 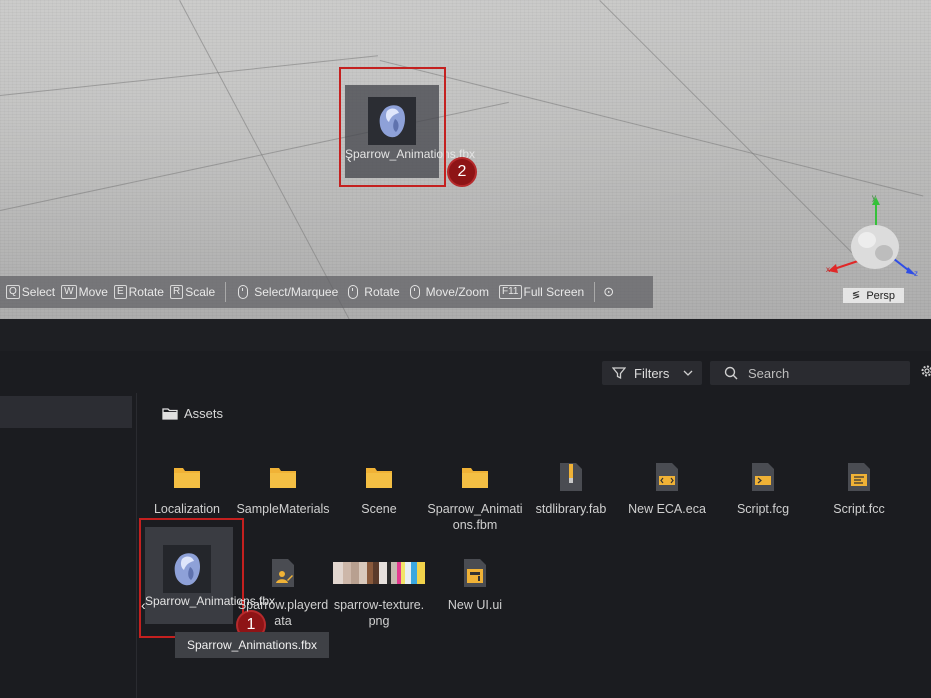 I want to click on camera-mode-button: ≶ Persp, so click(x=873, y=295).